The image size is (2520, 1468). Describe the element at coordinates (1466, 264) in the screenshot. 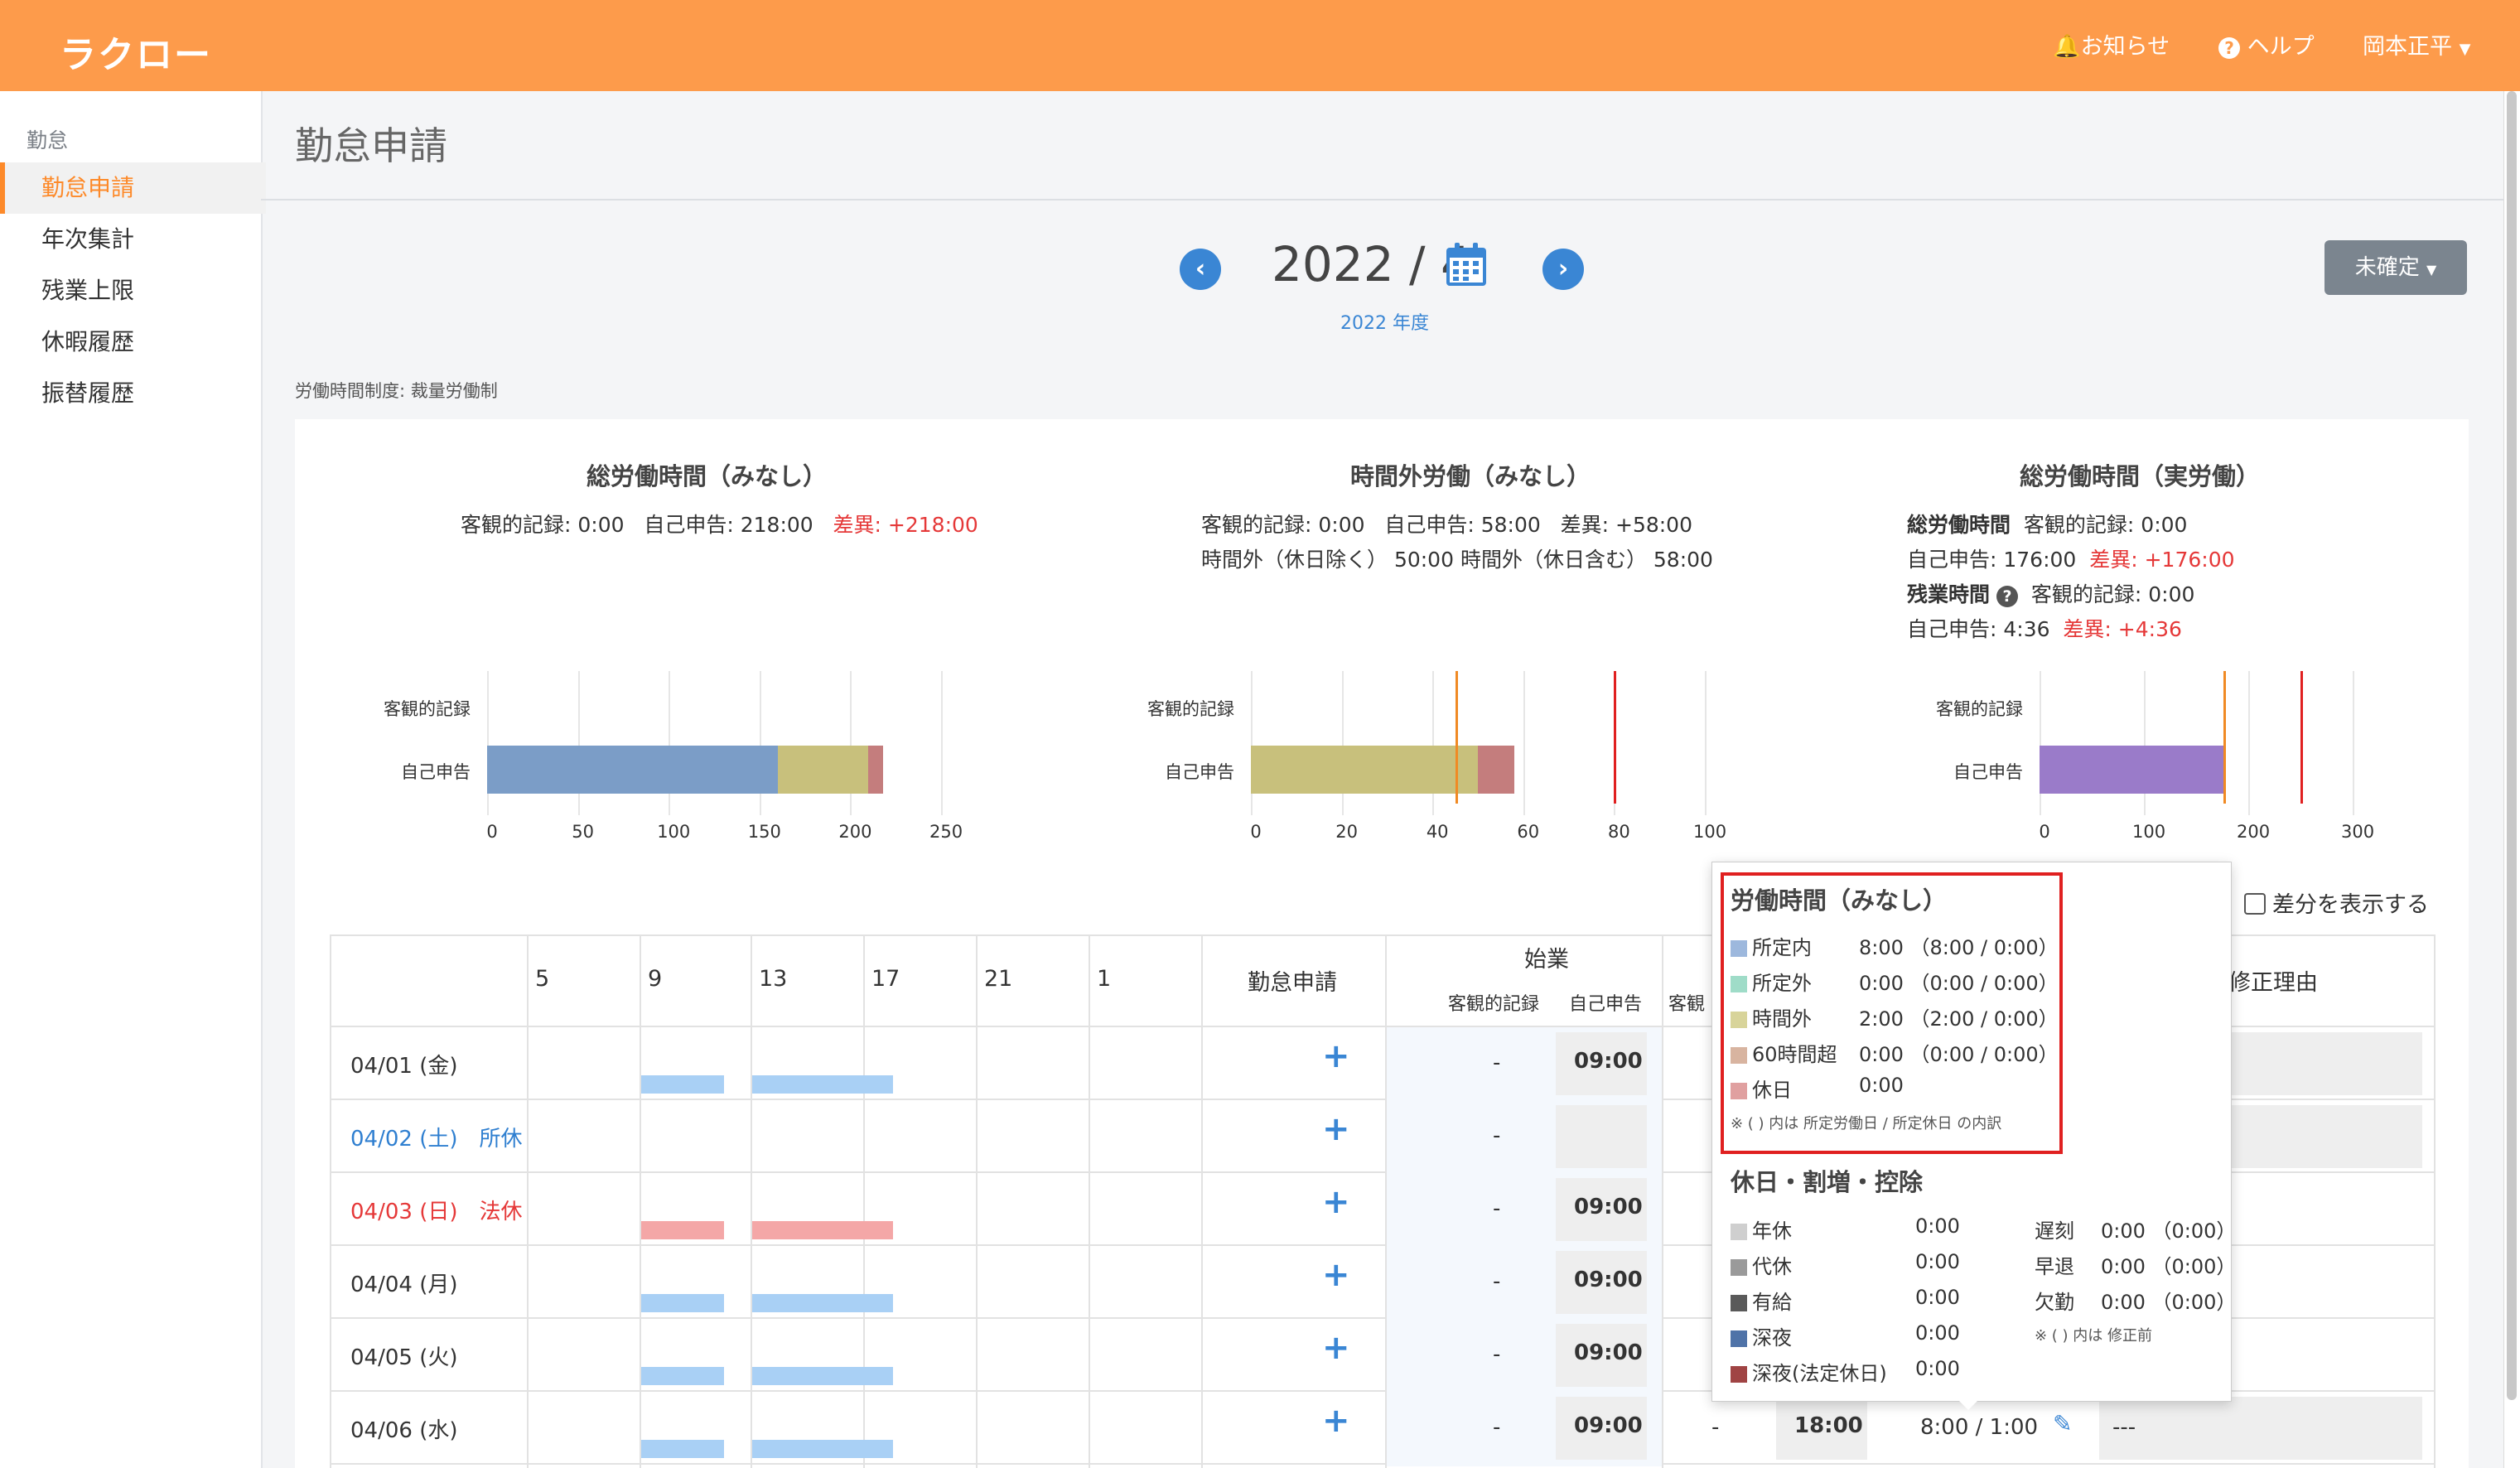

I see `calendar-icon` at that location.